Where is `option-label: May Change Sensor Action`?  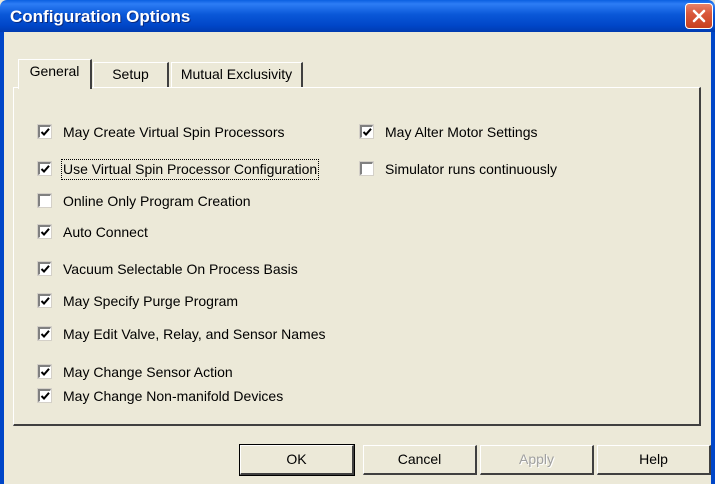 option-label: May Change Sensor Action is located at coordinates (148, 372).